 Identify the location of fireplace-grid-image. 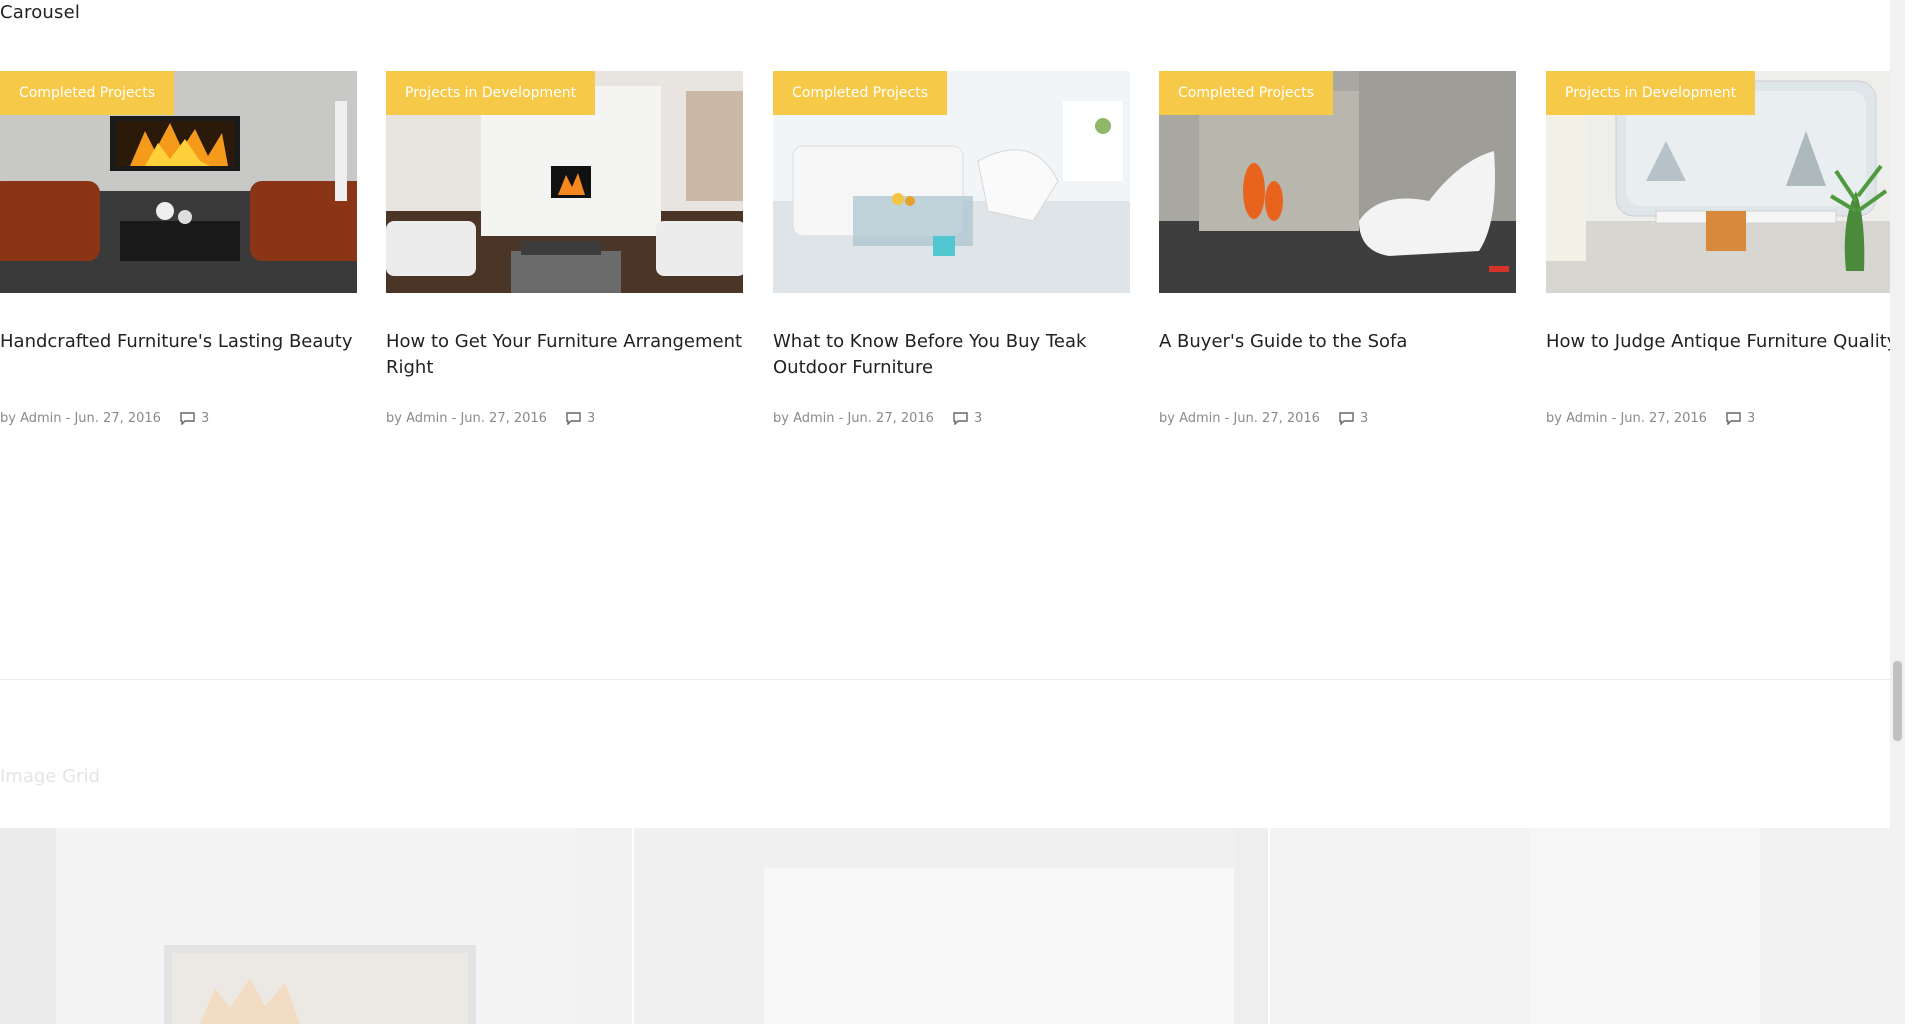
(316, 926).